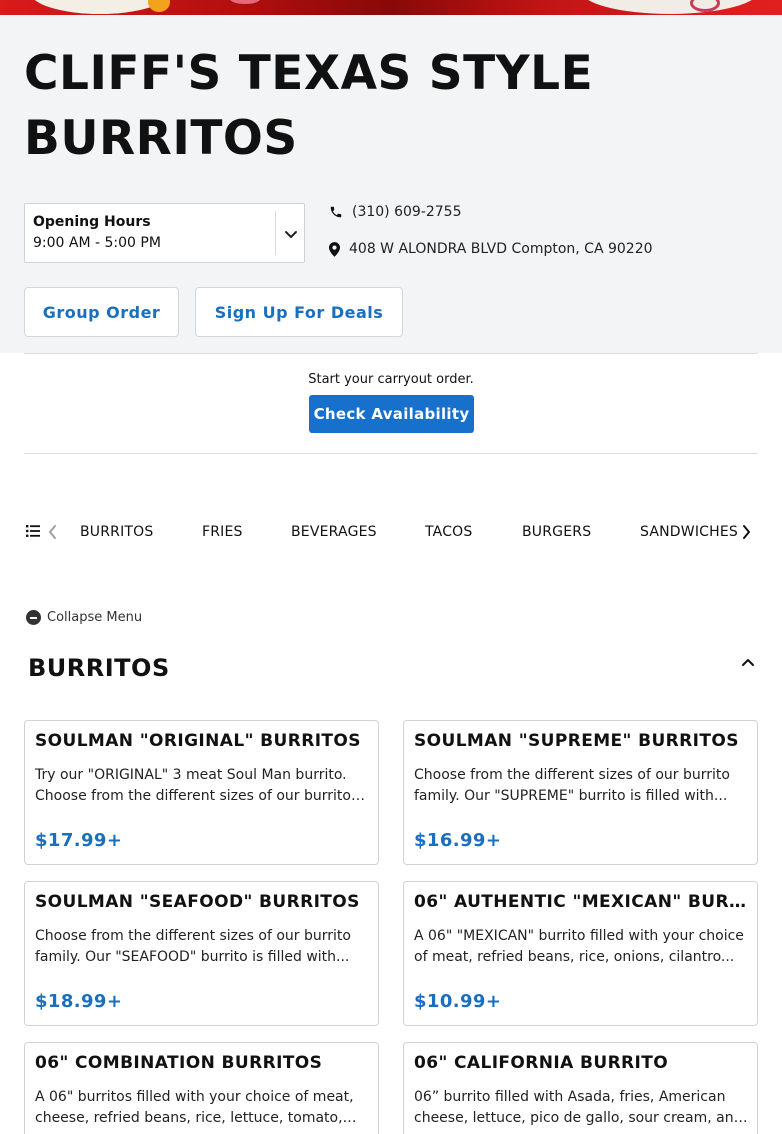 This screenshot has height=1134, width=782. Describe the element at coordinates (179, 1063) in the screenshot. I see `menu-item-name: 06" COMBINATION BURRITOS` at that location.